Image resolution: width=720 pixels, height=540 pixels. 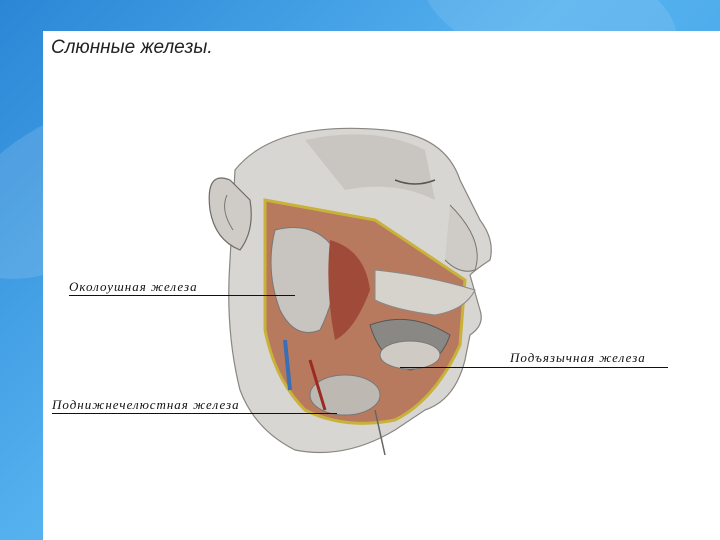 I want to click on label-sublingual-gland: Подъязычная железа, so click(x=578, y=357).